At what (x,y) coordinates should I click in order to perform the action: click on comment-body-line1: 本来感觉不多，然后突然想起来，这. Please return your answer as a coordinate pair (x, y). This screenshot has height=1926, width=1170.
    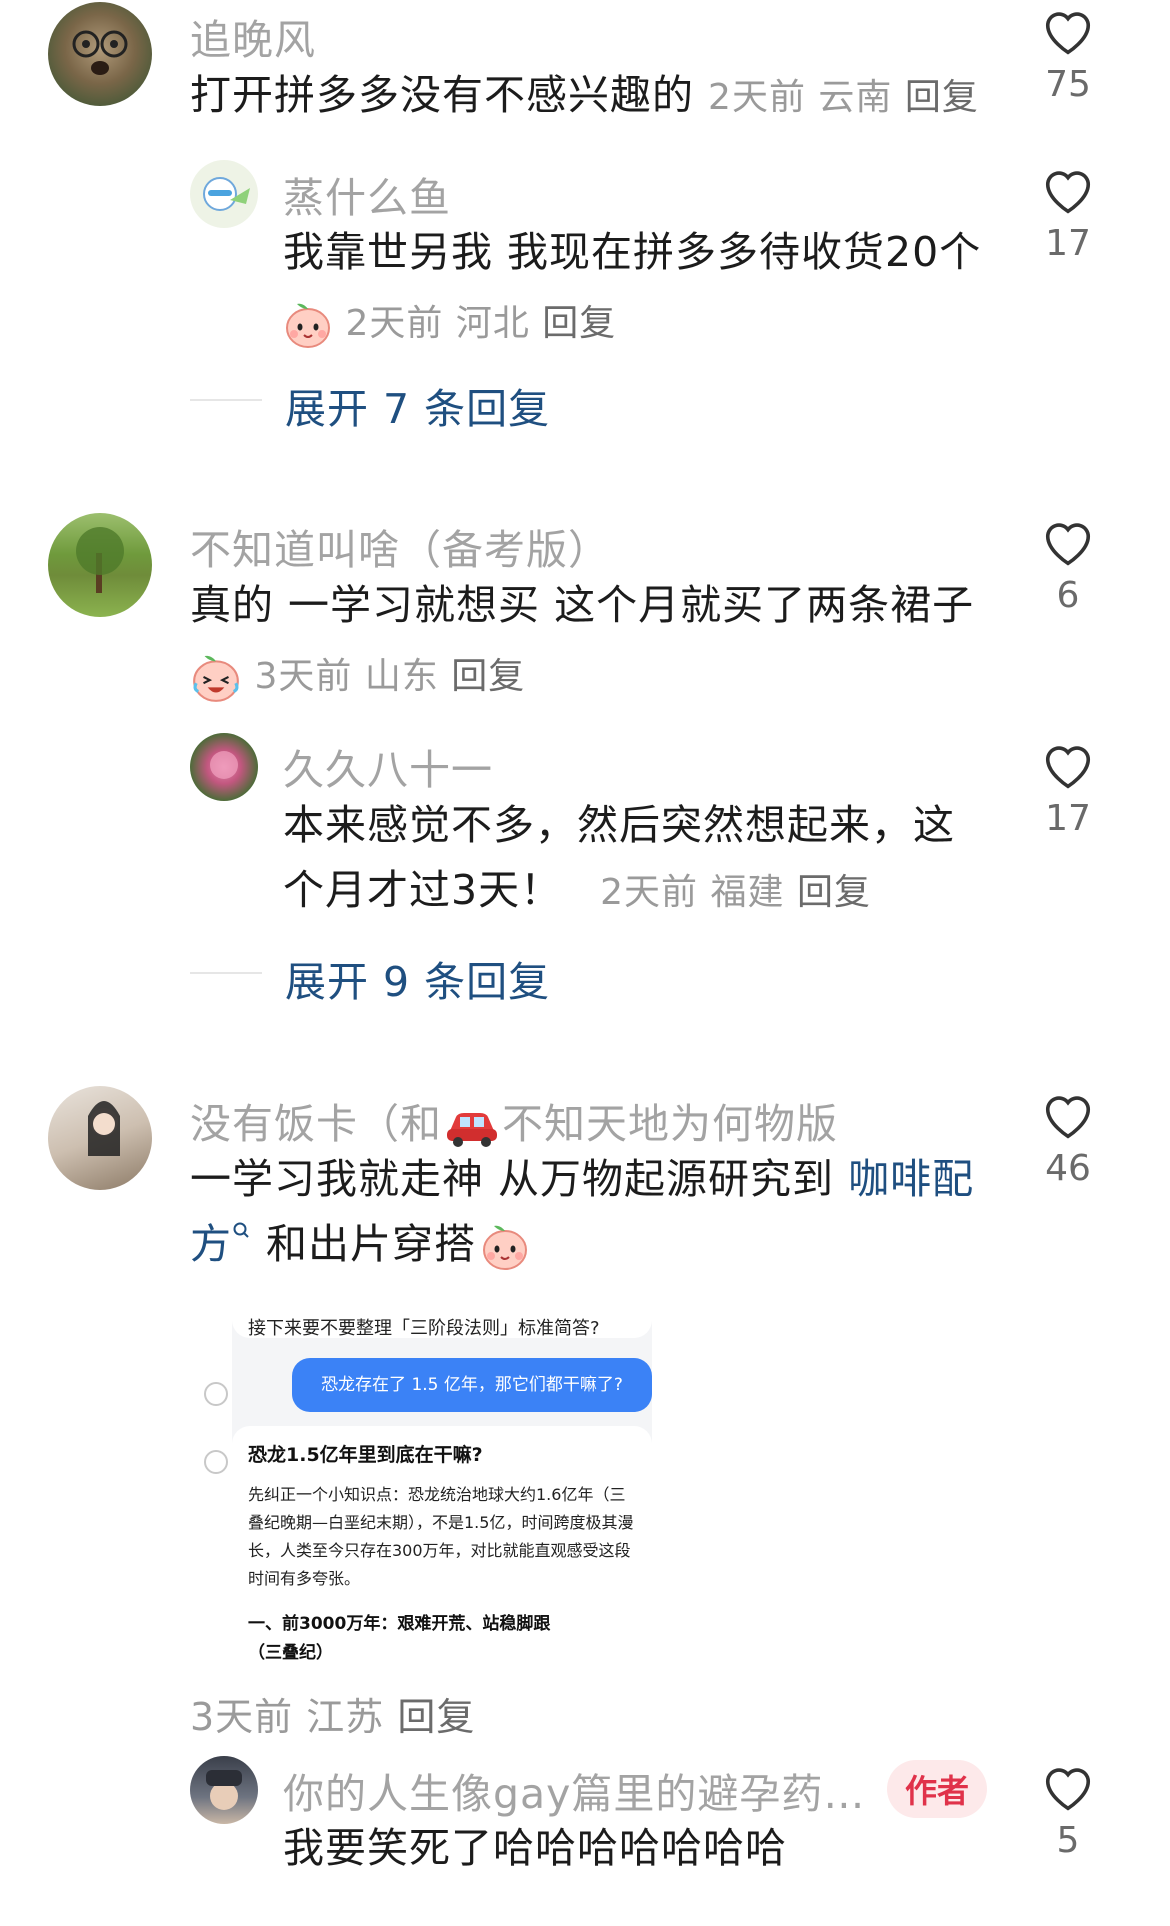
    Looking at the image, I should click on (619, 825).